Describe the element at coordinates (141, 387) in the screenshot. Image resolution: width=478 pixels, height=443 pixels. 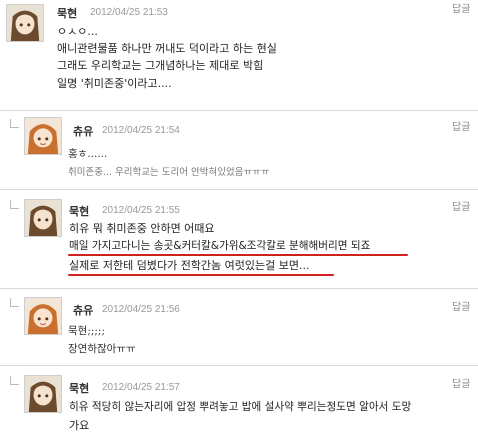
I see `comment-date: 2012/04/25 21:57` at that location.